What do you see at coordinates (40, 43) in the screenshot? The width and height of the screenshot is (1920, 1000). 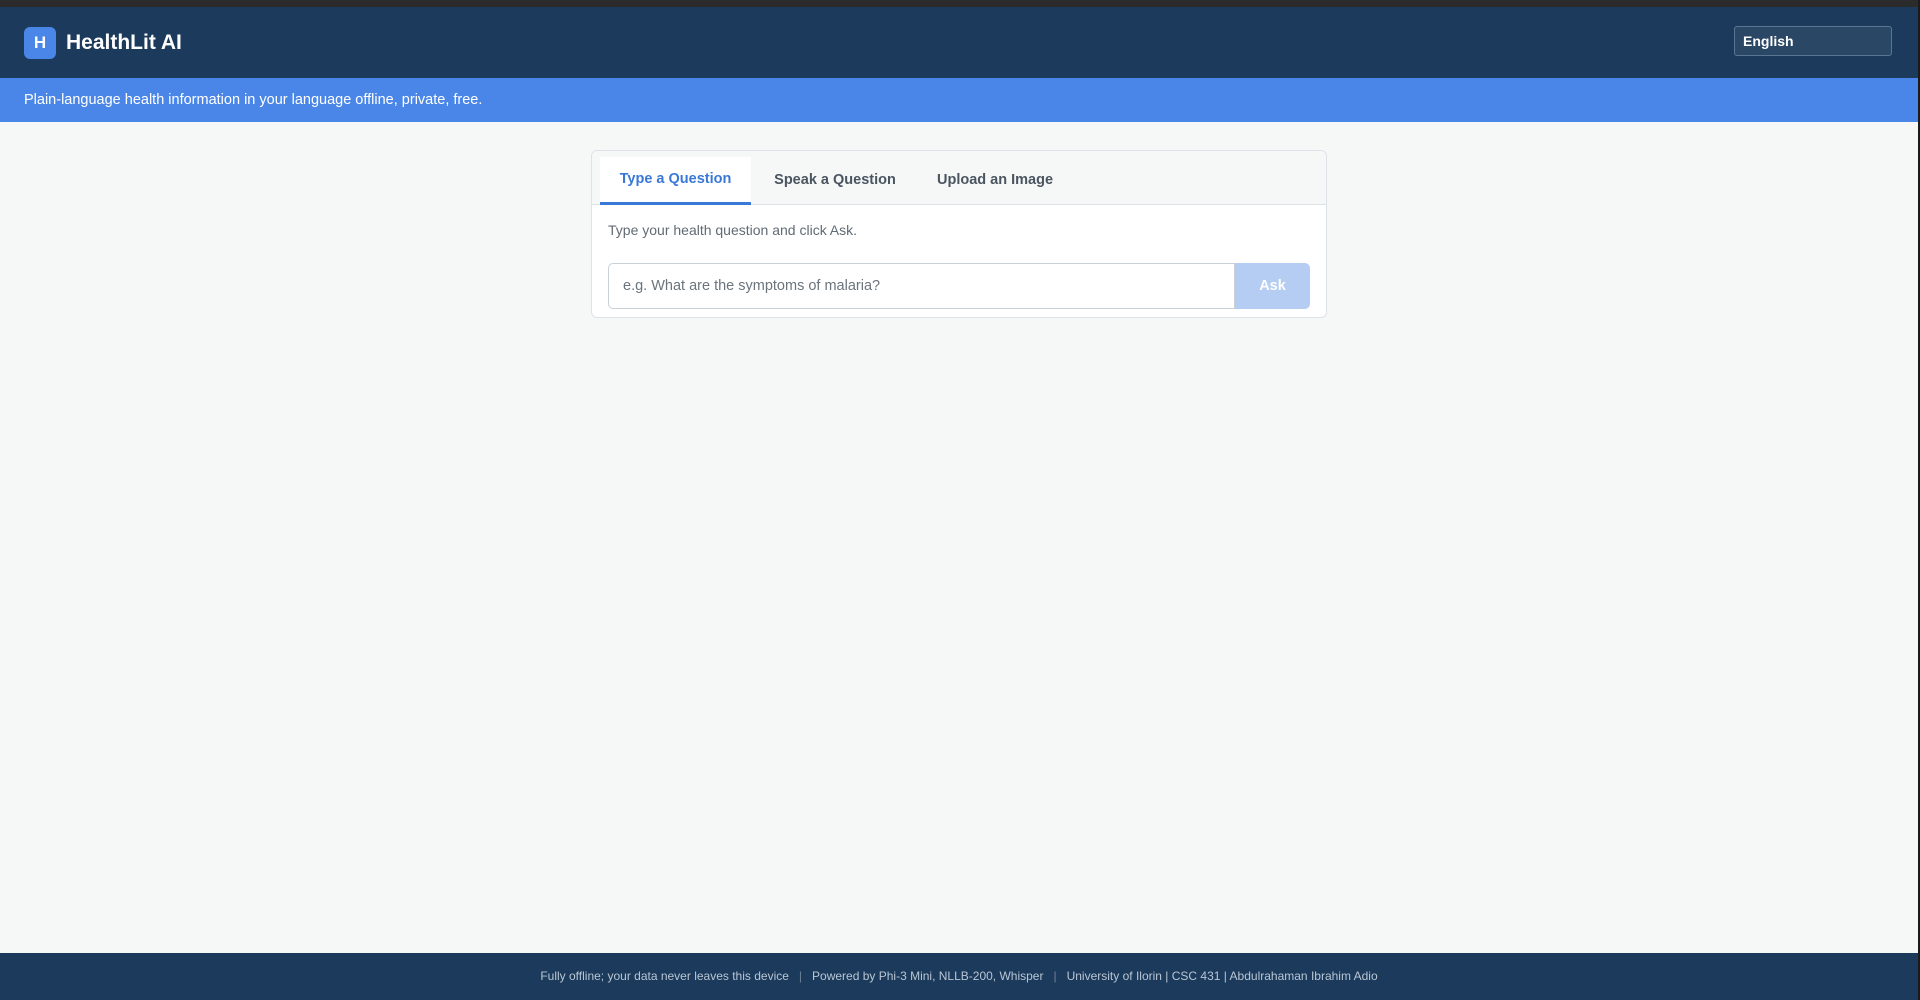 I see `app-logo-icon: H` at bounding box center [40, 43].